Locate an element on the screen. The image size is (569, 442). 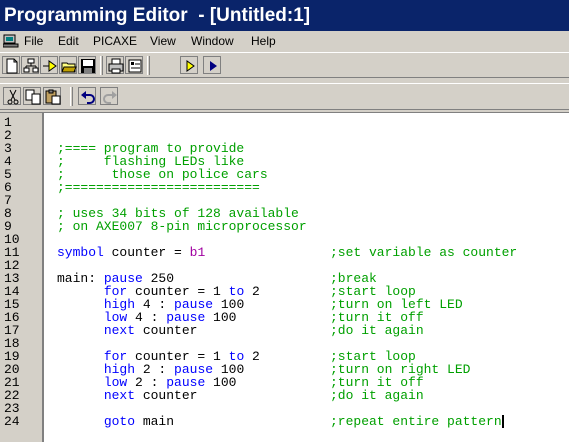
code-text: symbol counter = b1 is located at coordinates (131, 252).